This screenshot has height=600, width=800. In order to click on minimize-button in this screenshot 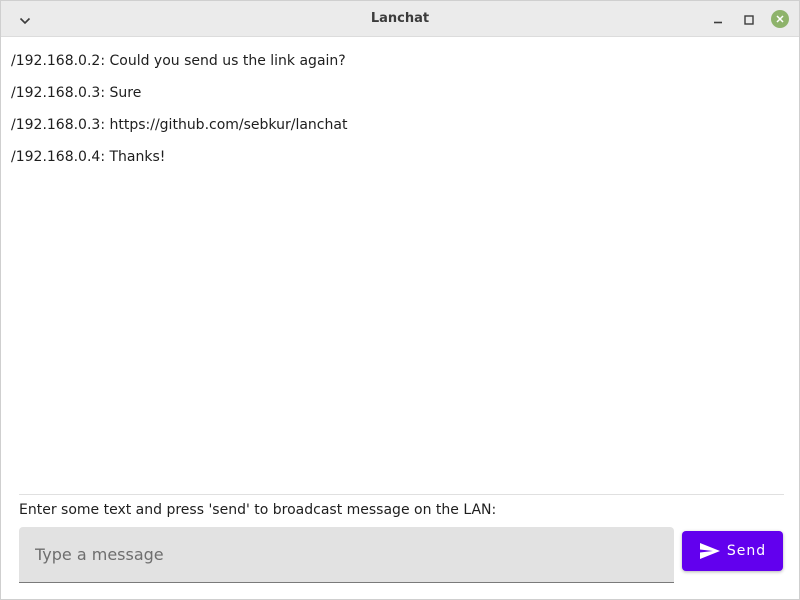, I will do `click(718, 19)`.